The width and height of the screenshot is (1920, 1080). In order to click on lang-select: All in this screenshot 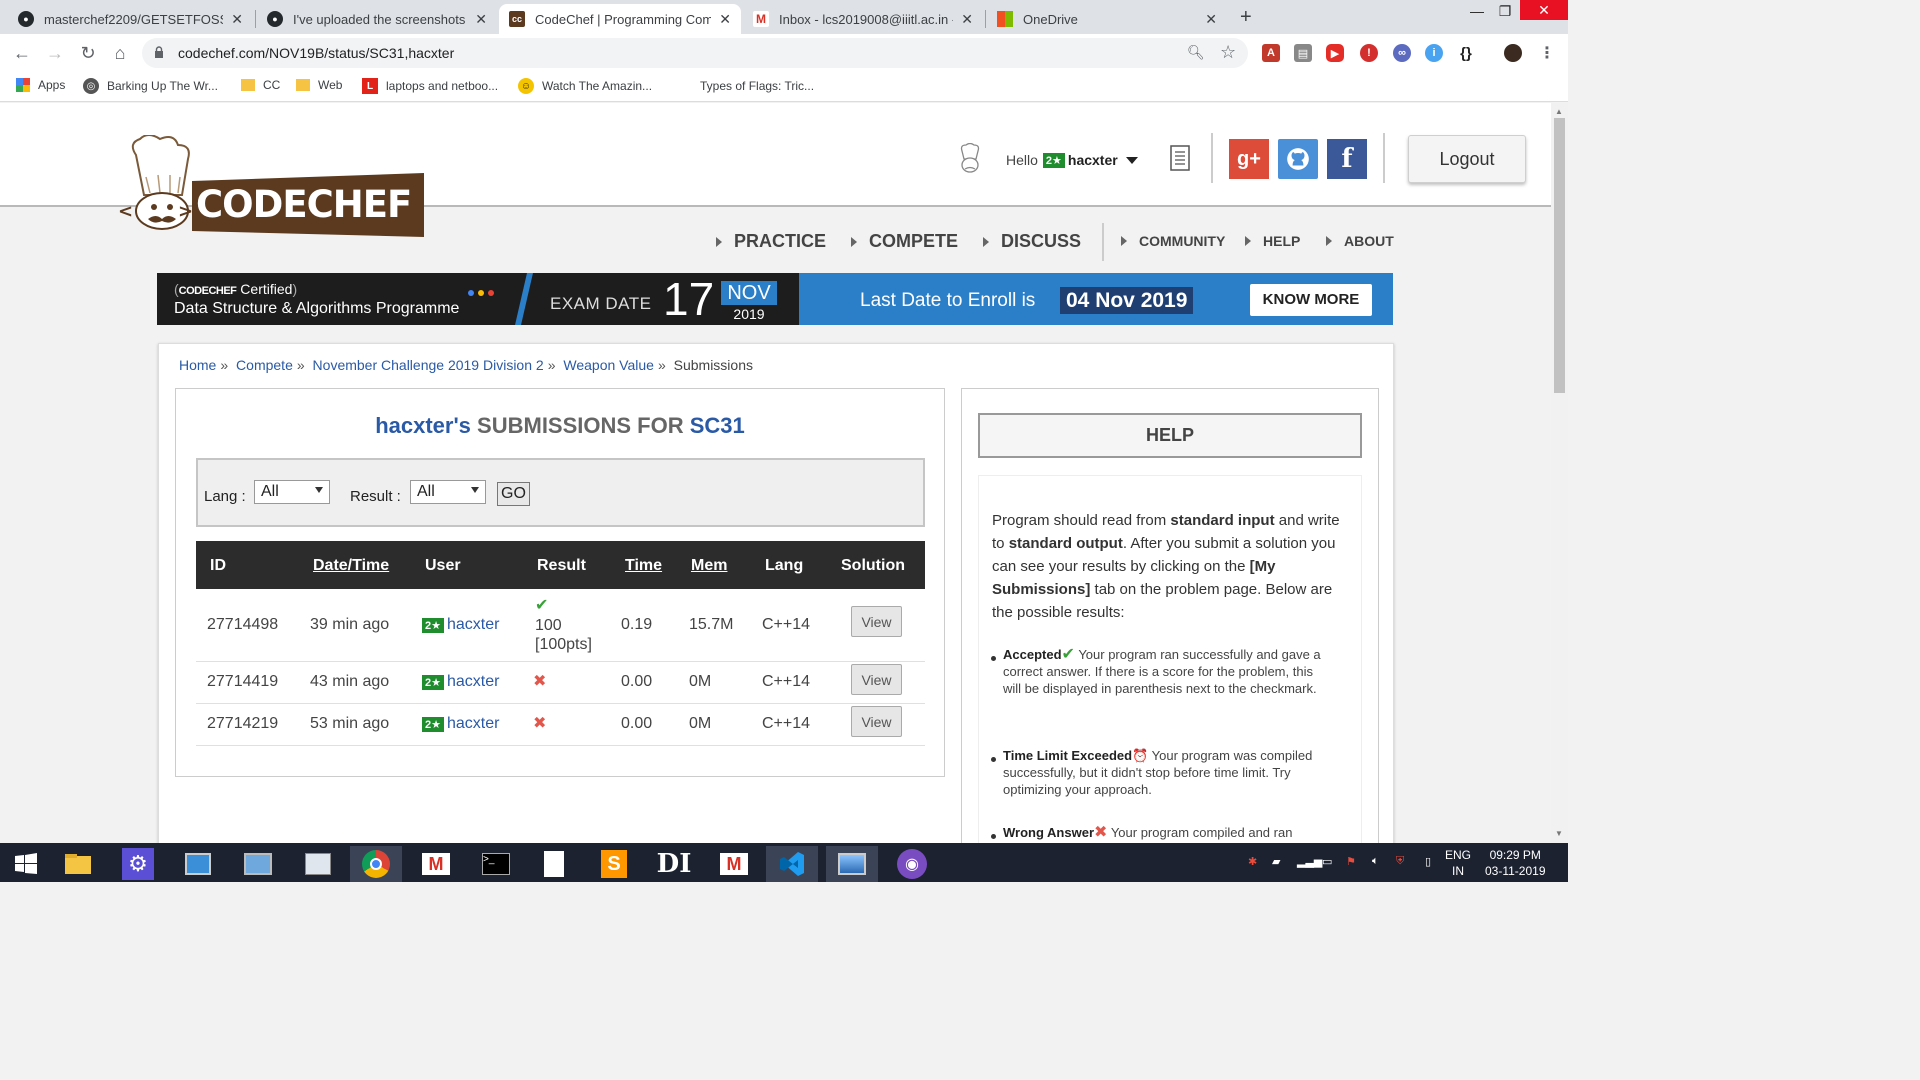, I will do `click(292, 492)`.